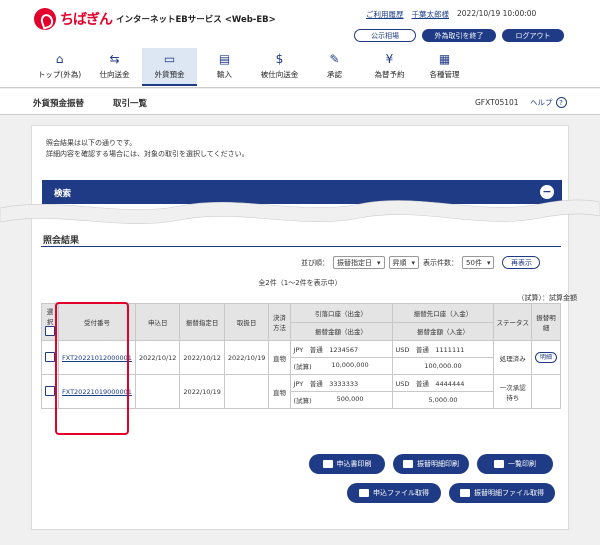  What do you see at coordinates (279, 74) in the screenshot?
I see `nav-label: 被仕向送金` at bounding box center [279, 74].